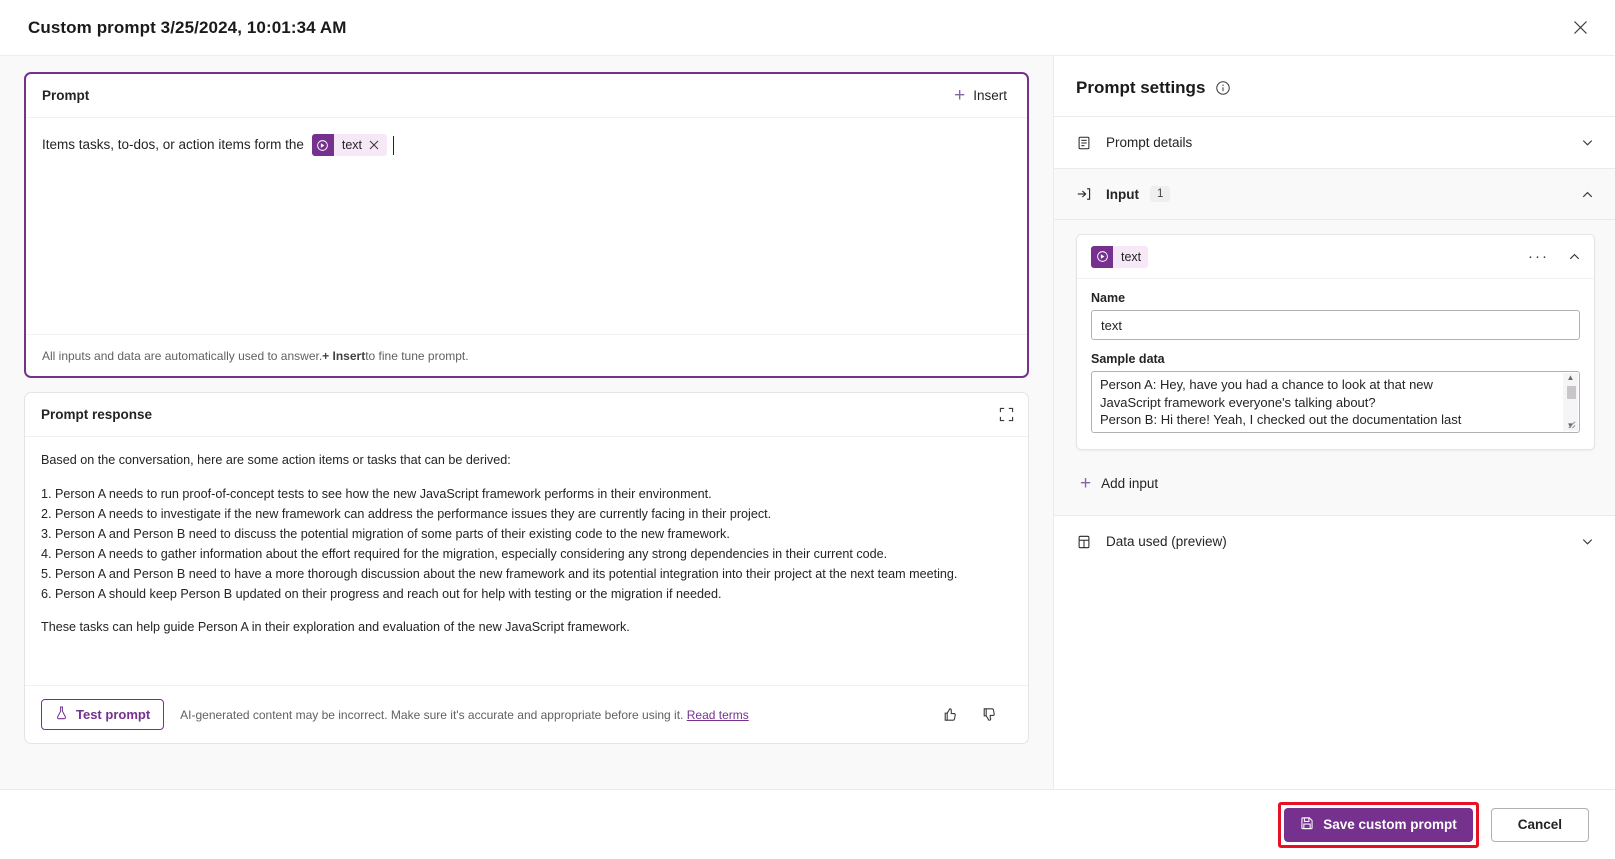 This screenshot has width=1615, height=859. What do you see at coordinates (807, 824) in the screenshot?
I see `dialog-footer: Save custom prompt Cancel` at bounding box center [807, 824].